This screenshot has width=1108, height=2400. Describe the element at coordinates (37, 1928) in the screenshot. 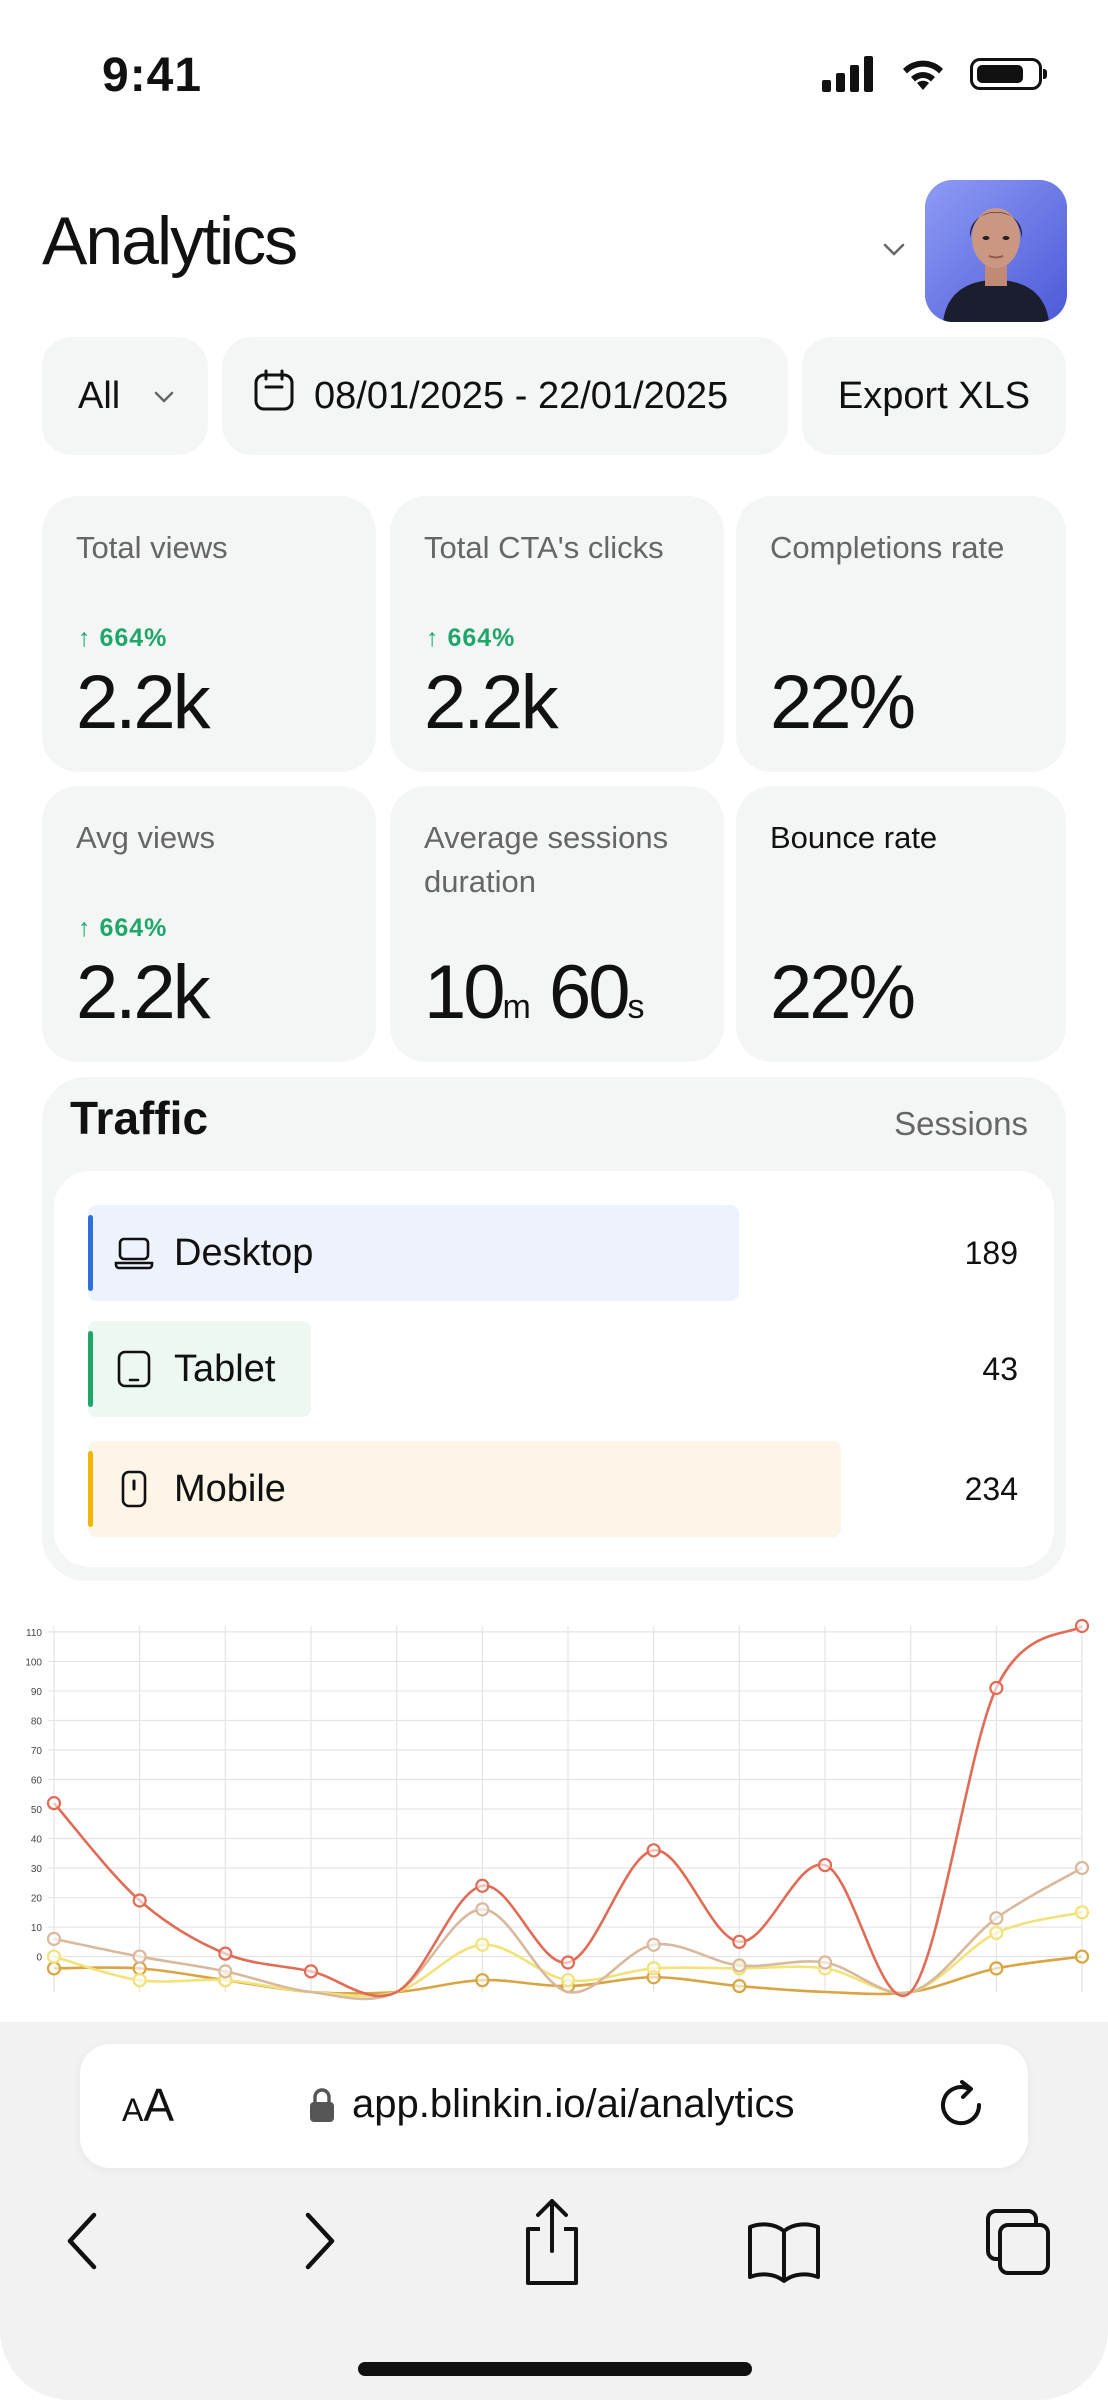

I see `y-tick-label: 10` at that location.